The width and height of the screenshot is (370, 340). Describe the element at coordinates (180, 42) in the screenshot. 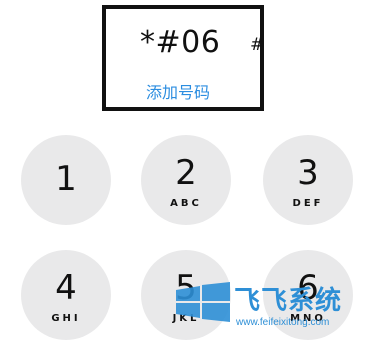

I see `dialed-number: *#06` at that location.